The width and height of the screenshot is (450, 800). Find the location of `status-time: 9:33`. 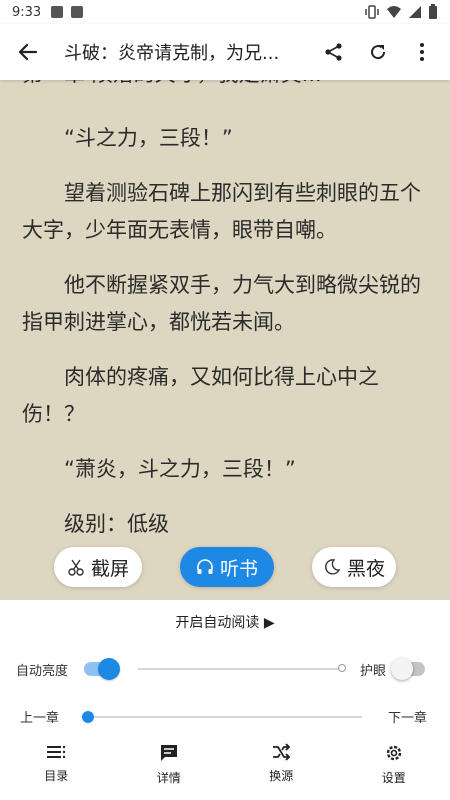

status-time: 9:33 is located at coordinates (27, 12).